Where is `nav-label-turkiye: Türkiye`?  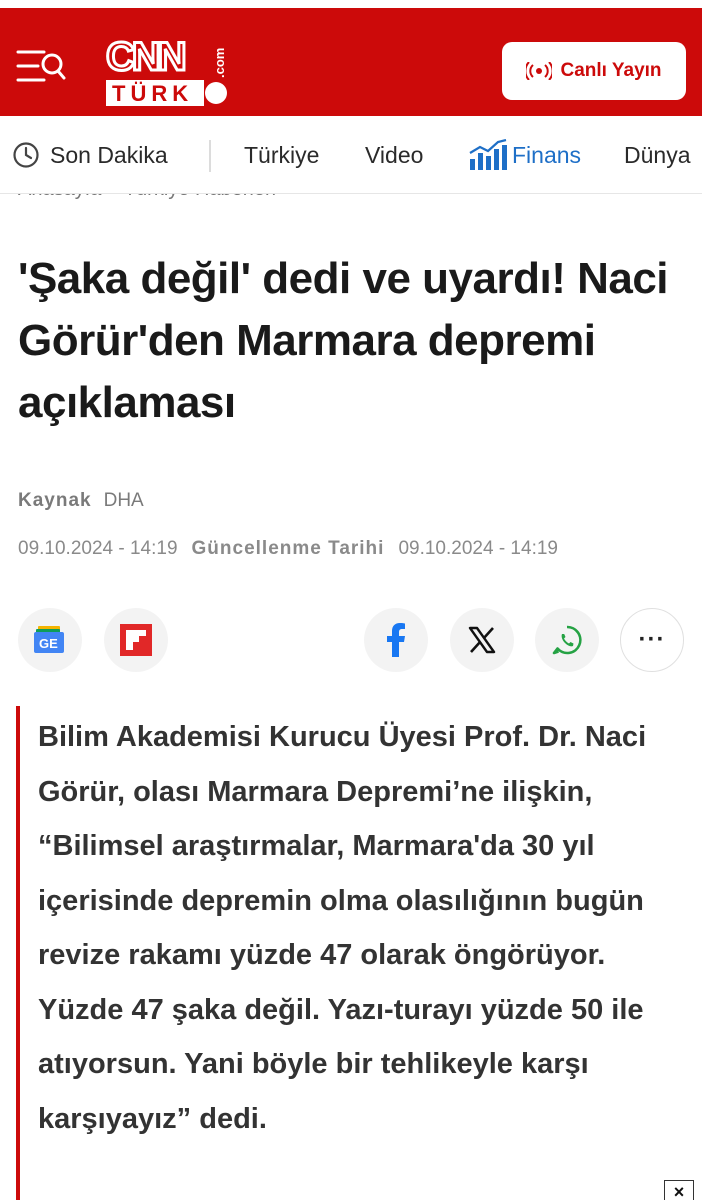 nav-label-turkiye: Türkiye is located at coordinates (282, 154).